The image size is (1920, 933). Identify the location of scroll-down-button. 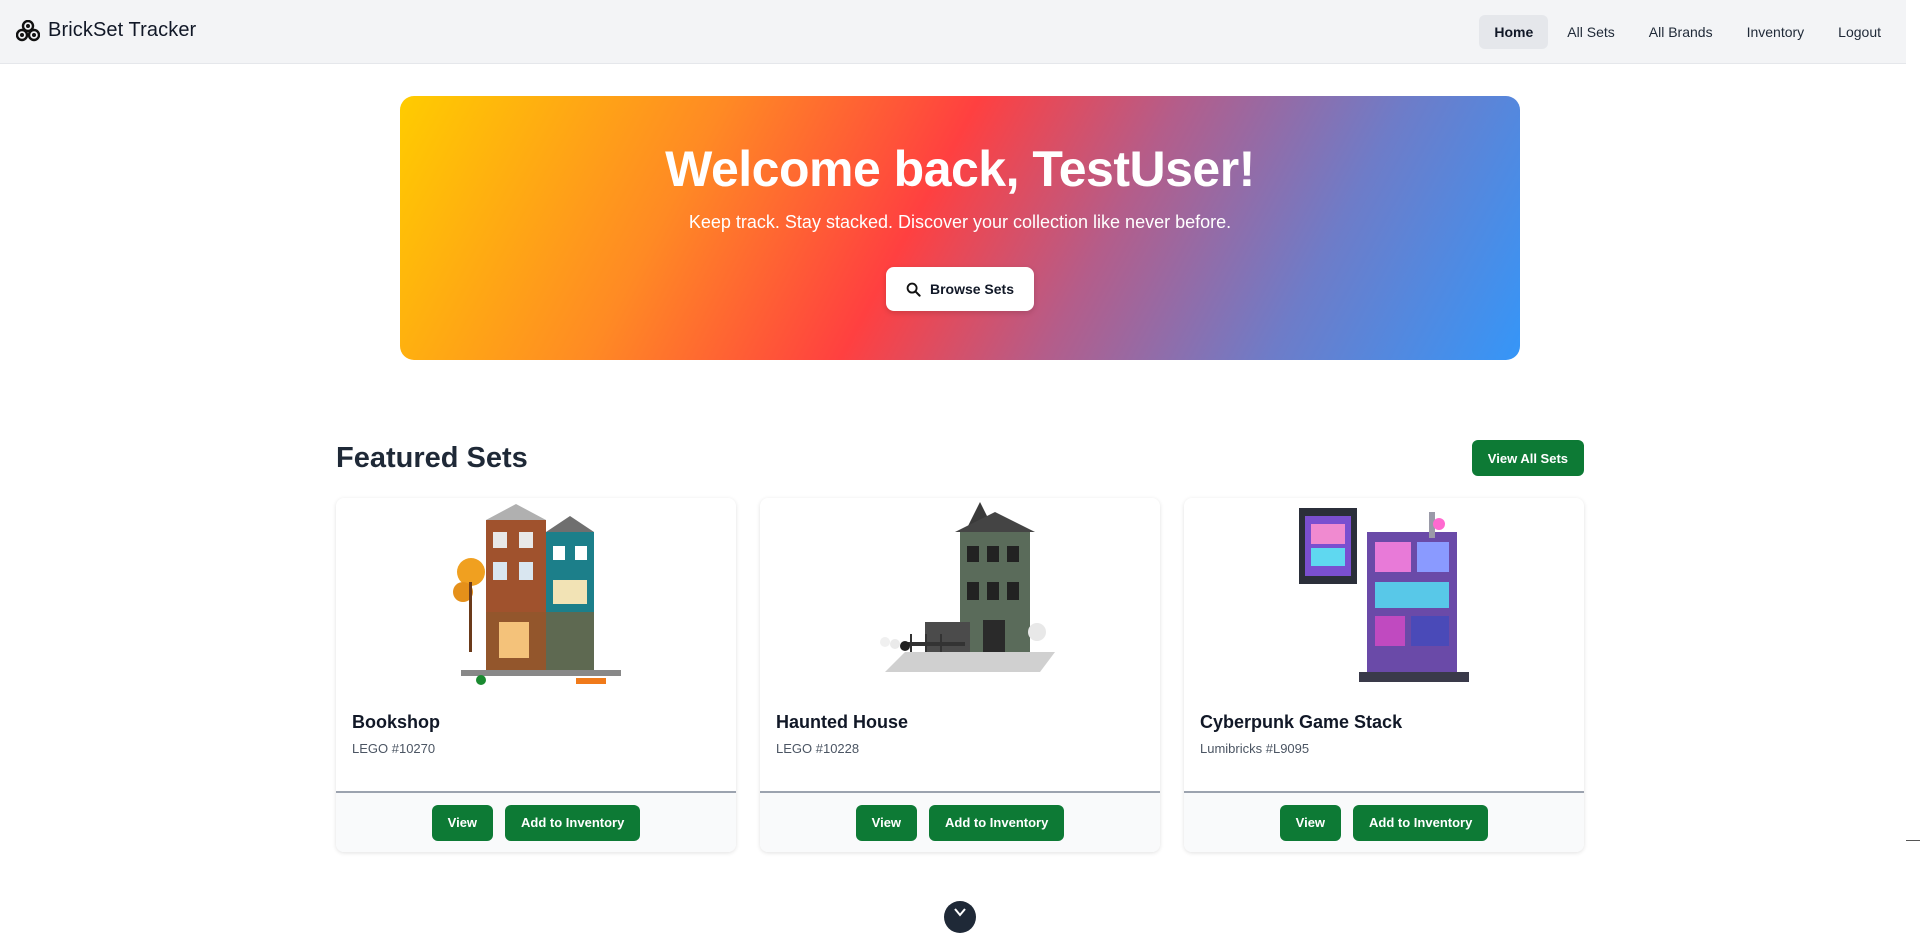
(960, 917).